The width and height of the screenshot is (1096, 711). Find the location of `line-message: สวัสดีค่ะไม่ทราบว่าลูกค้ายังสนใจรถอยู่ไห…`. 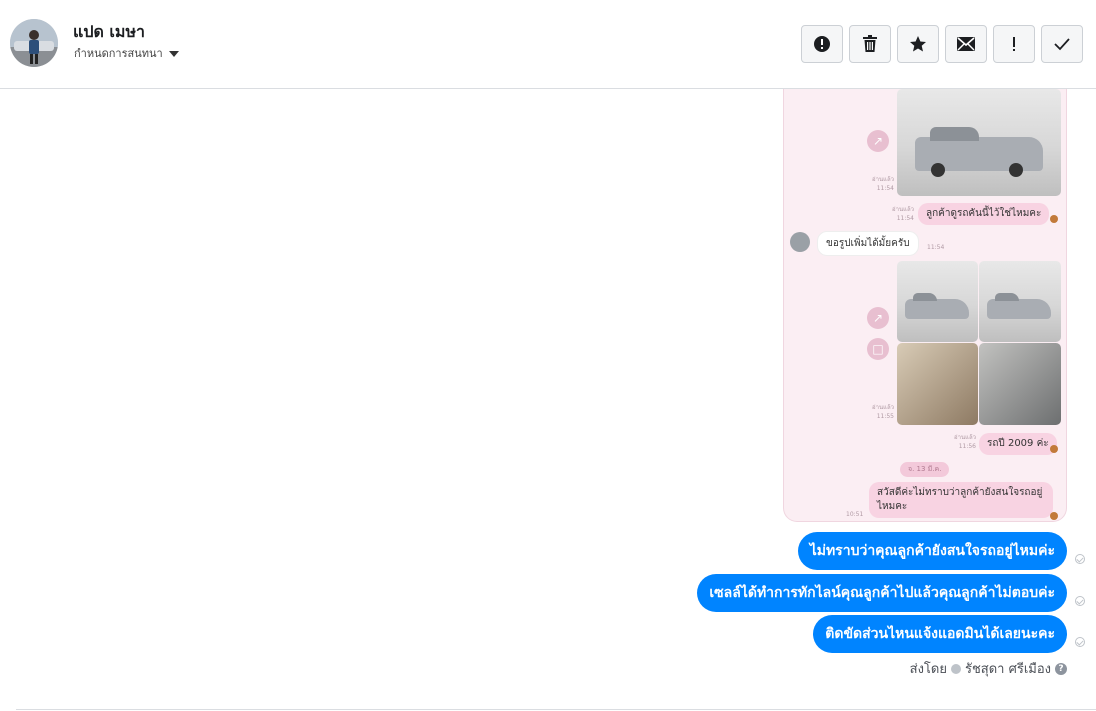

line-message: สวัสดีค่ะไม่ทราบว่าลูกค้ายังสนใจรถอยู่ไห… is located at coordinates (961, 500).